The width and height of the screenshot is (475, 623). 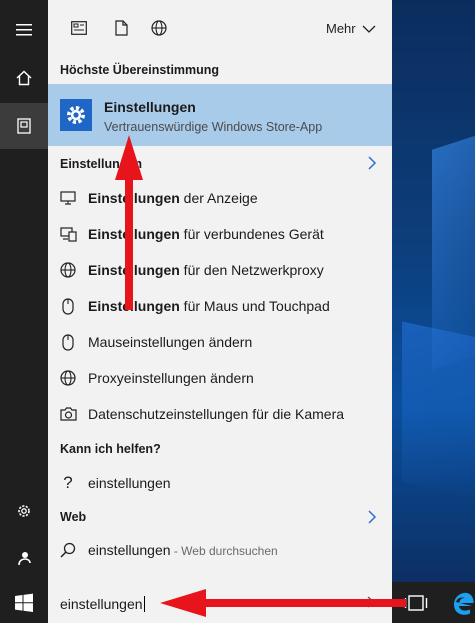 I want to click on best-match-header: Höchste Übereinstimmung, so click(x=140, y=70).